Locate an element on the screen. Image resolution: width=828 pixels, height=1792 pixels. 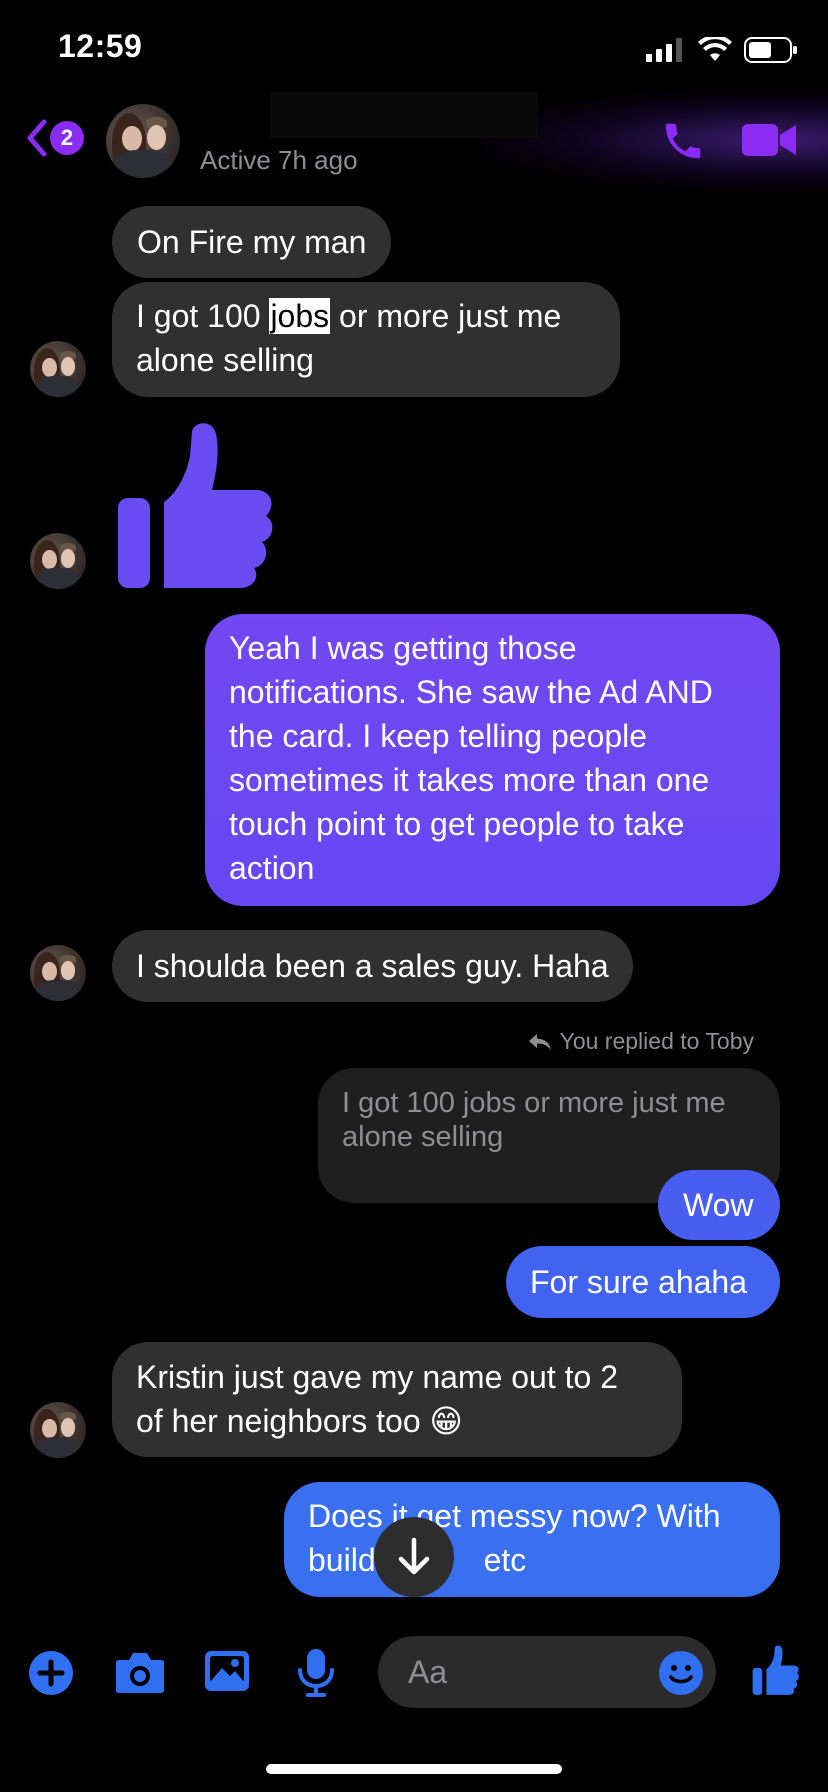
back-button: 2 is located at coordinates (54, 138).